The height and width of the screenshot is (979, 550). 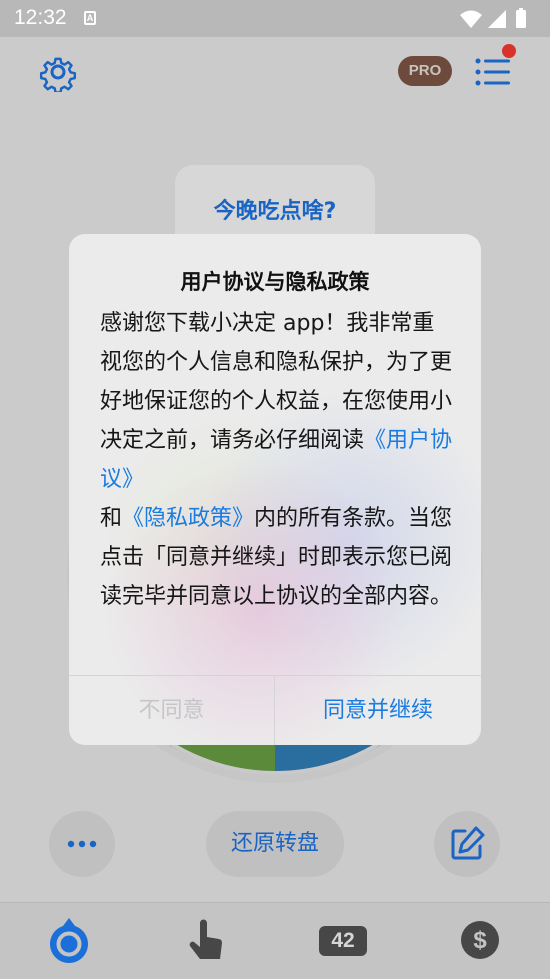 What do you see at coordinates (90, 18) in the screenshot?
I see `notification-icon: A` at bounding box center [90, 18].